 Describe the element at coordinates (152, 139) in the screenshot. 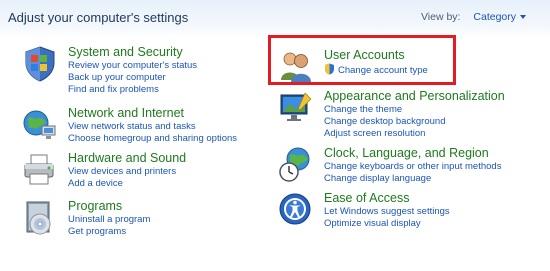

I see `link-homegroup: Choose homegroup and sharing options` at that location.